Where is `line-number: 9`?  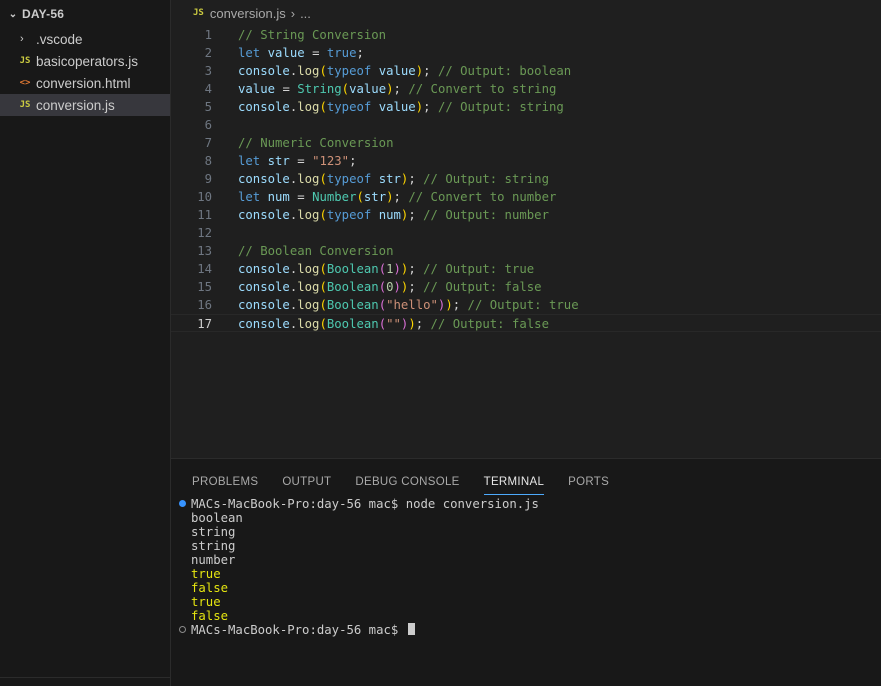
line-number: 9 is located at coordinates (208, 179).